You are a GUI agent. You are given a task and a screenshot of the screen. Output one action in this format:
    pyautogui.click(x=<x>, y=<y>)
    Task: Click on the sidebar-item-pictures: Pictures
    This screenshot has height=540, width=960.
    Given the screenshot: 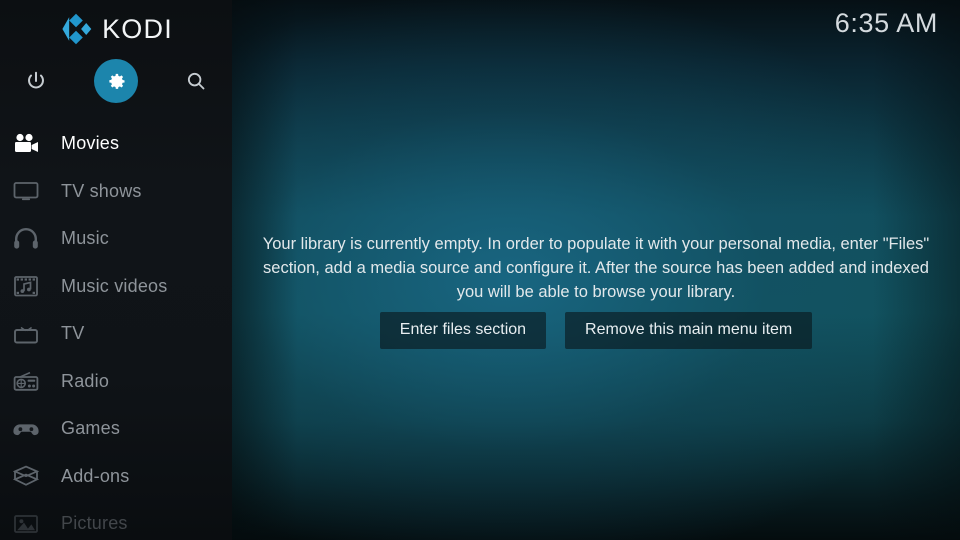 What is the action you would take?
    pyautogui.click(x=116, y=520)
    